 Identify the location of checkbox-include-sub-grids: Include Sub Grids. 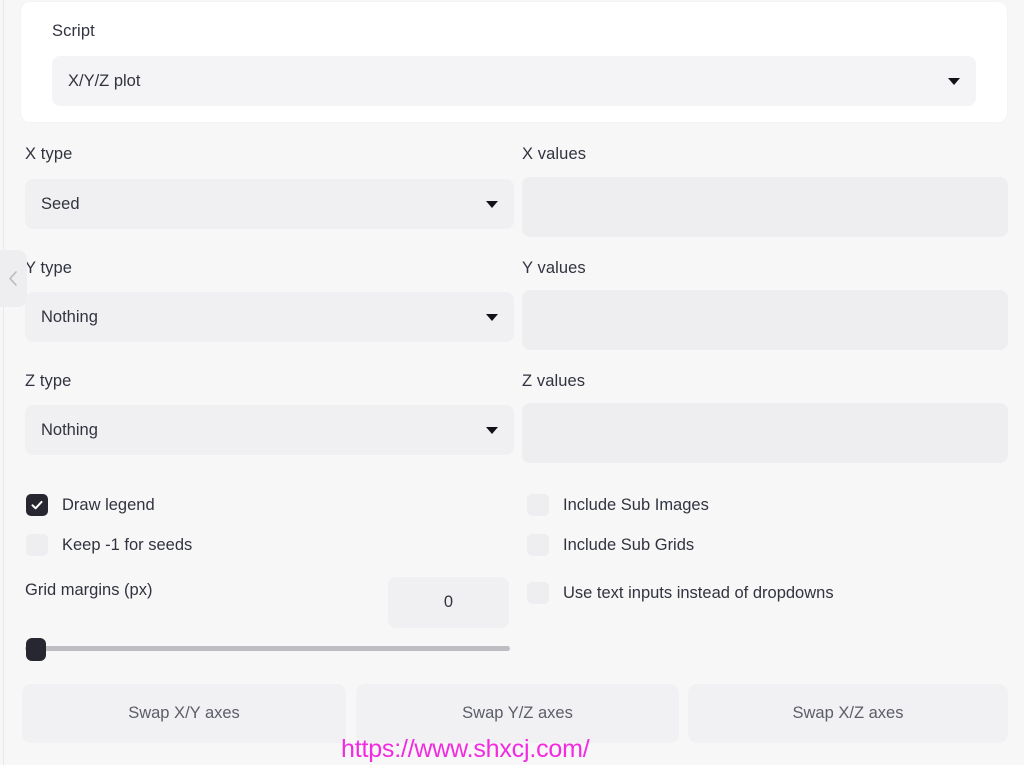
(610, 545).